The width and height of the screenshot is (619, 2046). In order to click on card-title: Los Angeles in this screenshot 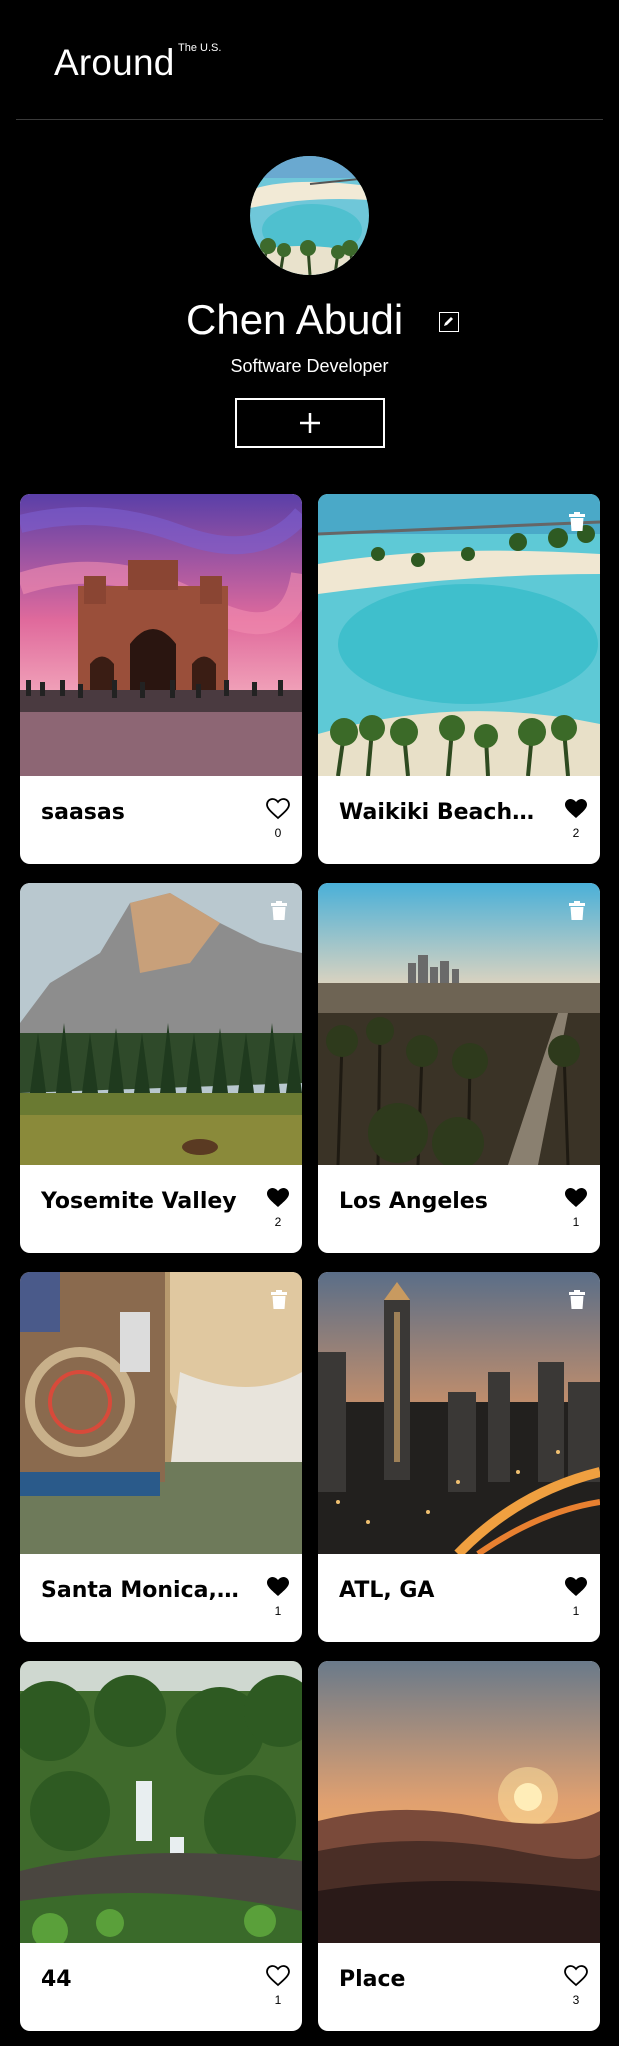, I will do `click(413, 1201)`.